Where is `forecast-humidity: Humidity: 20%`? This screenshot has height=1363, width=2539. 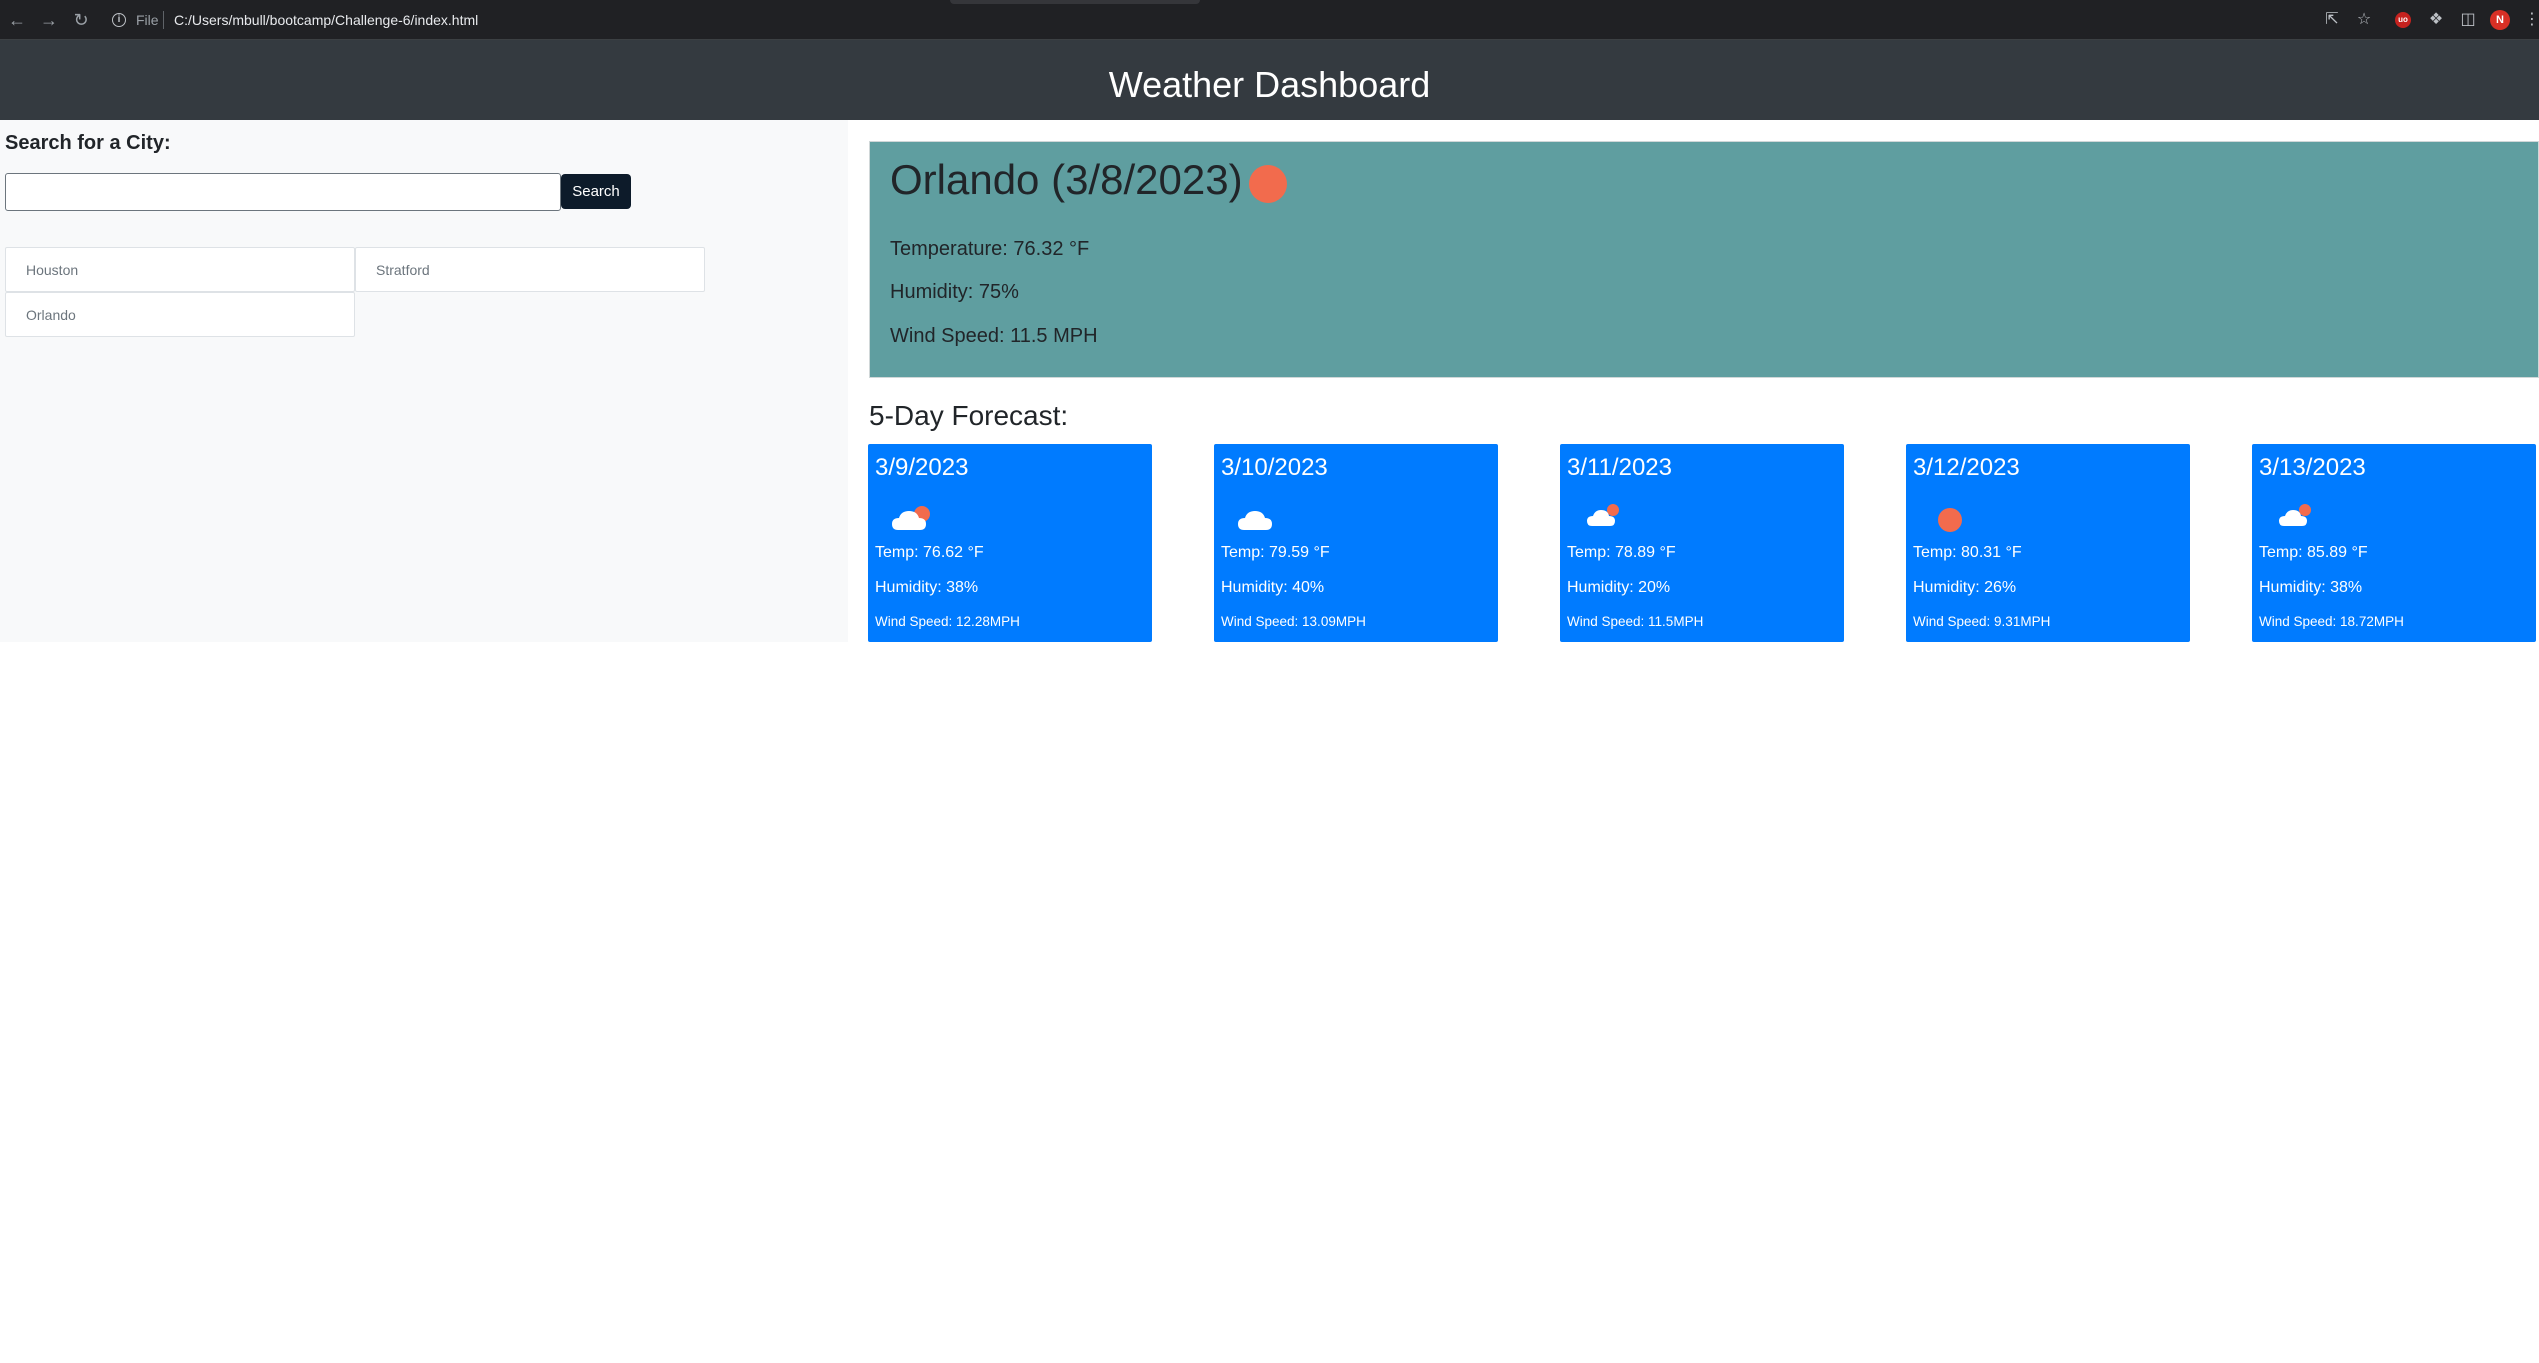 forecast-humidity: Humidity: 20% is located at coordinates (1619, 587).